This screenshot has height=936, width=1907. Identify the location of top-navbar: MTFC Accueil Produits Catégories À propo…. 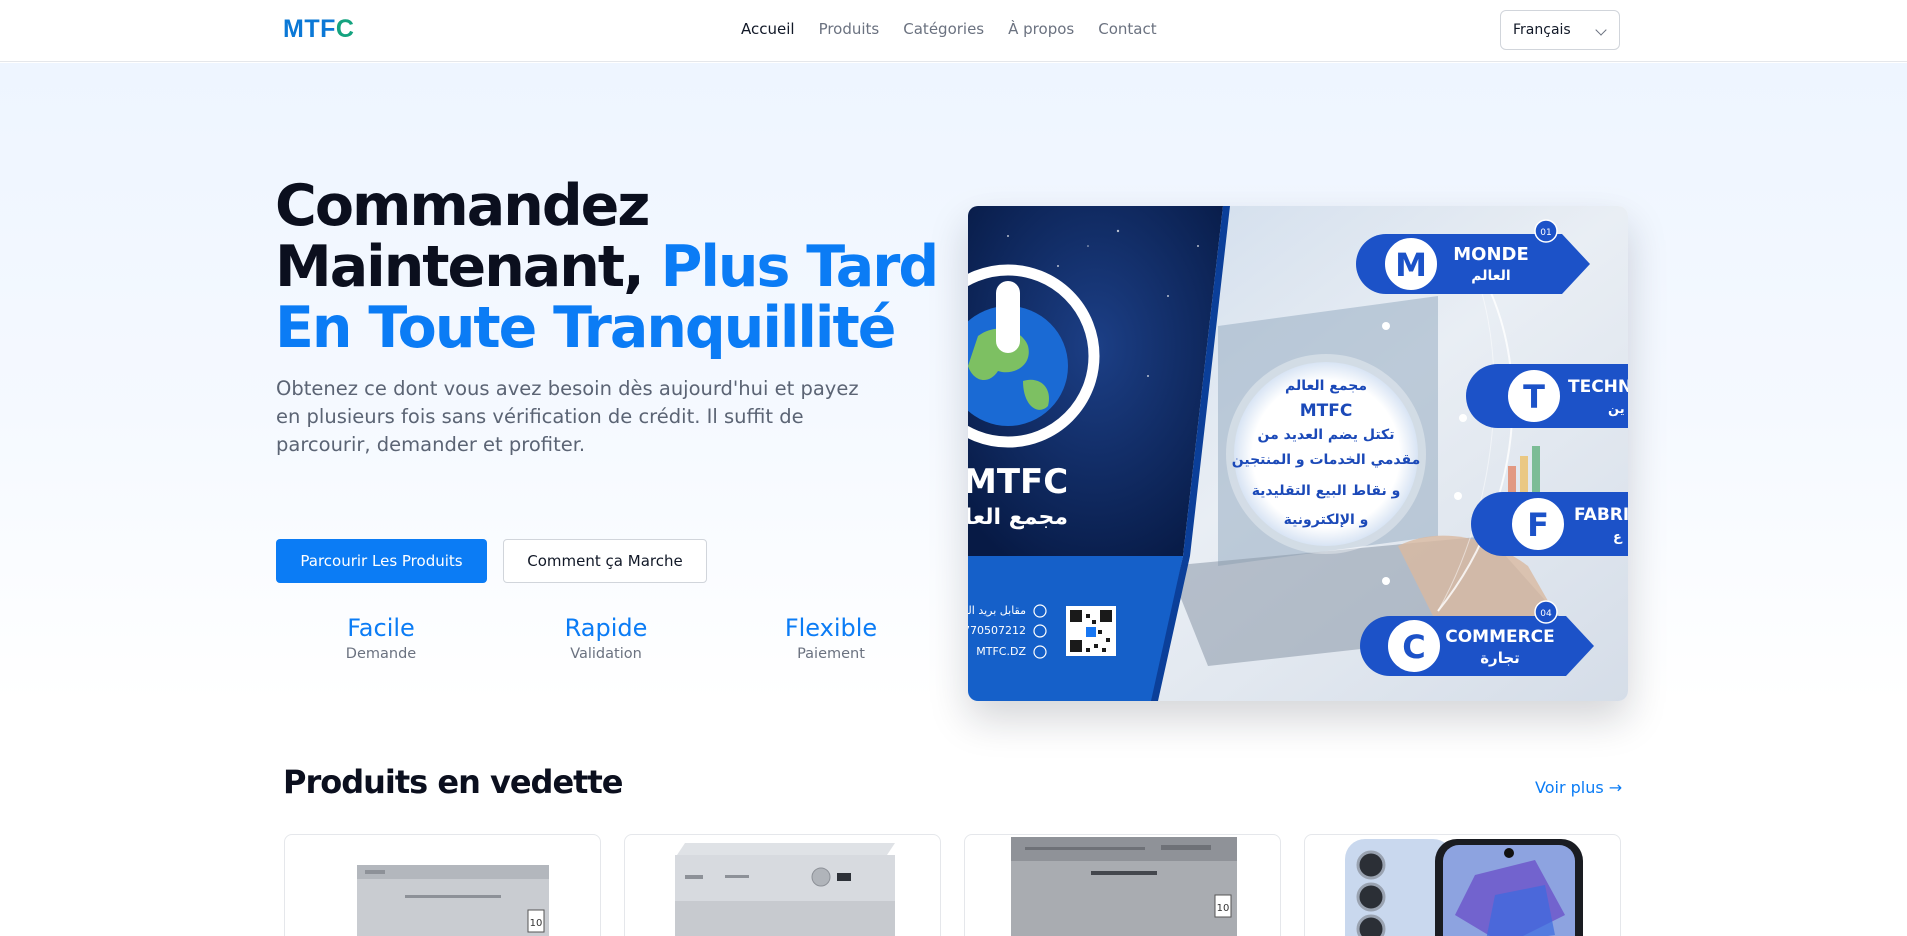
(953, 31).